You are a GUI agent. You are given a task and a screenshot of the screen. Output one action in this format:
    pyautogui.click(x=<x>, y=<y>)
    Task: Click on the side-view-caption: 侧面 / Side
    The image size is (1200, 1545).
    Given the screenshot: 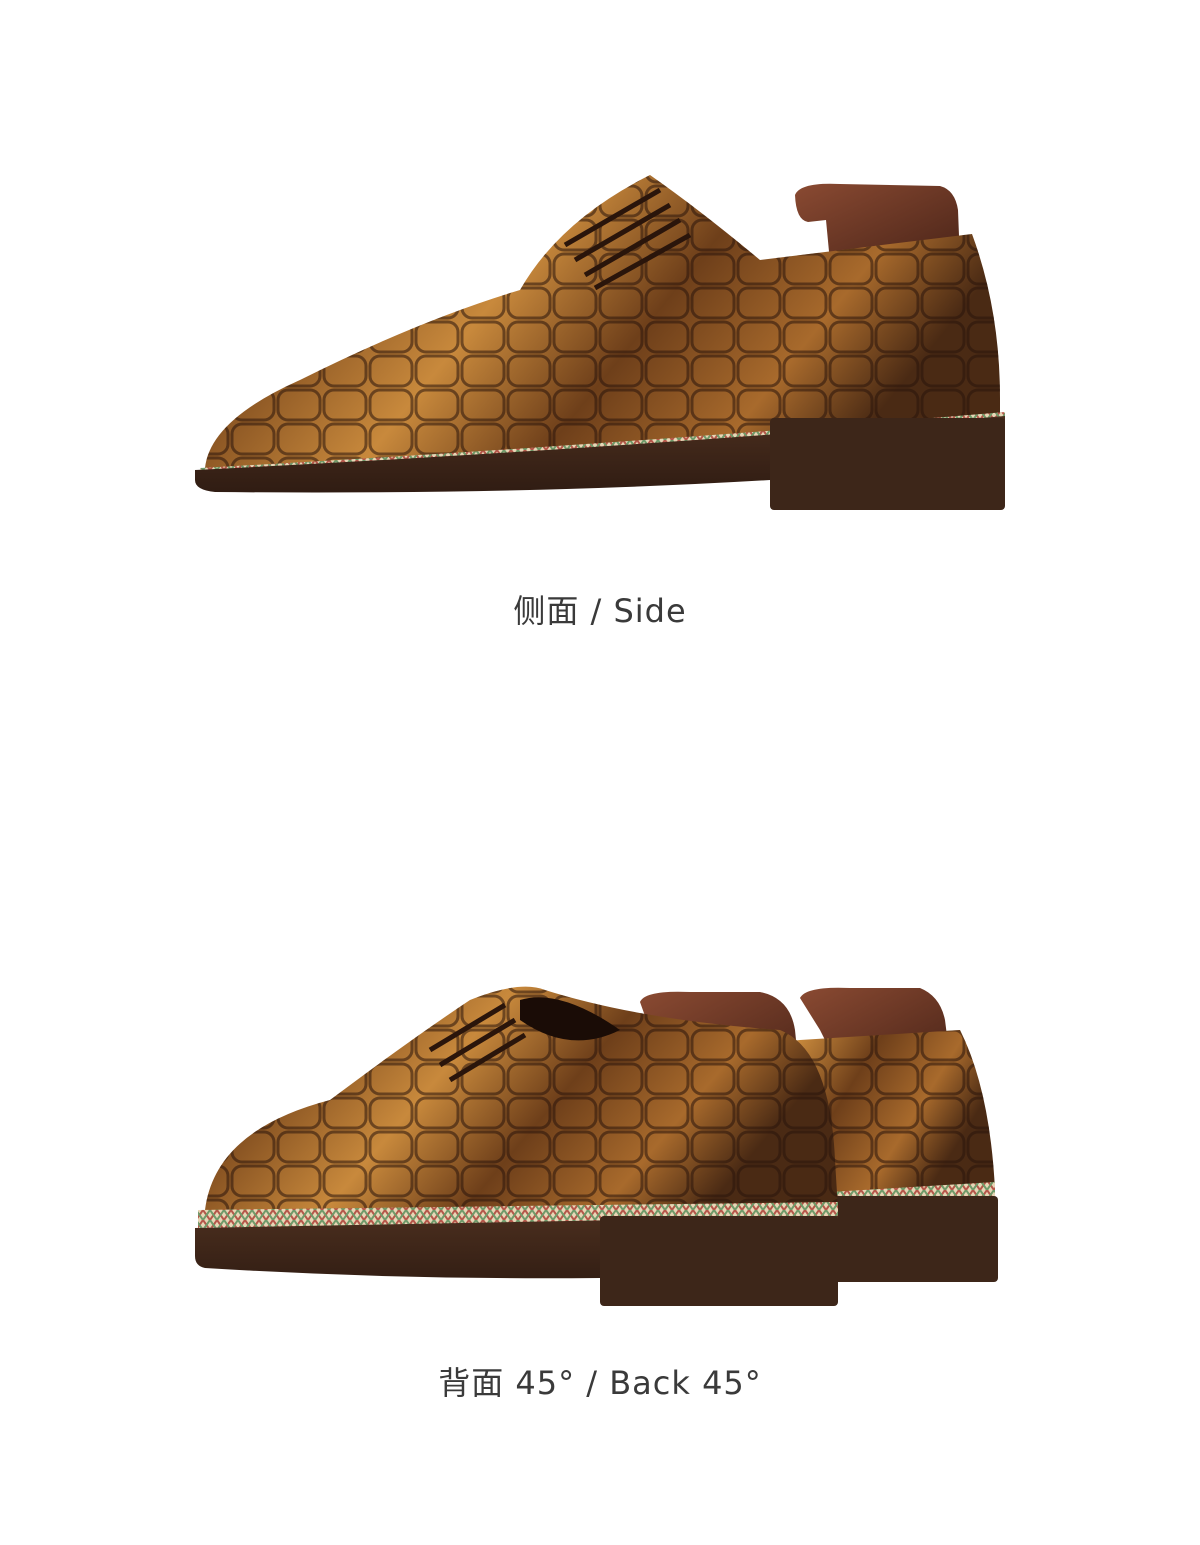 What is the action you would take?
    pyautogui.click(x=600, y=611)
    